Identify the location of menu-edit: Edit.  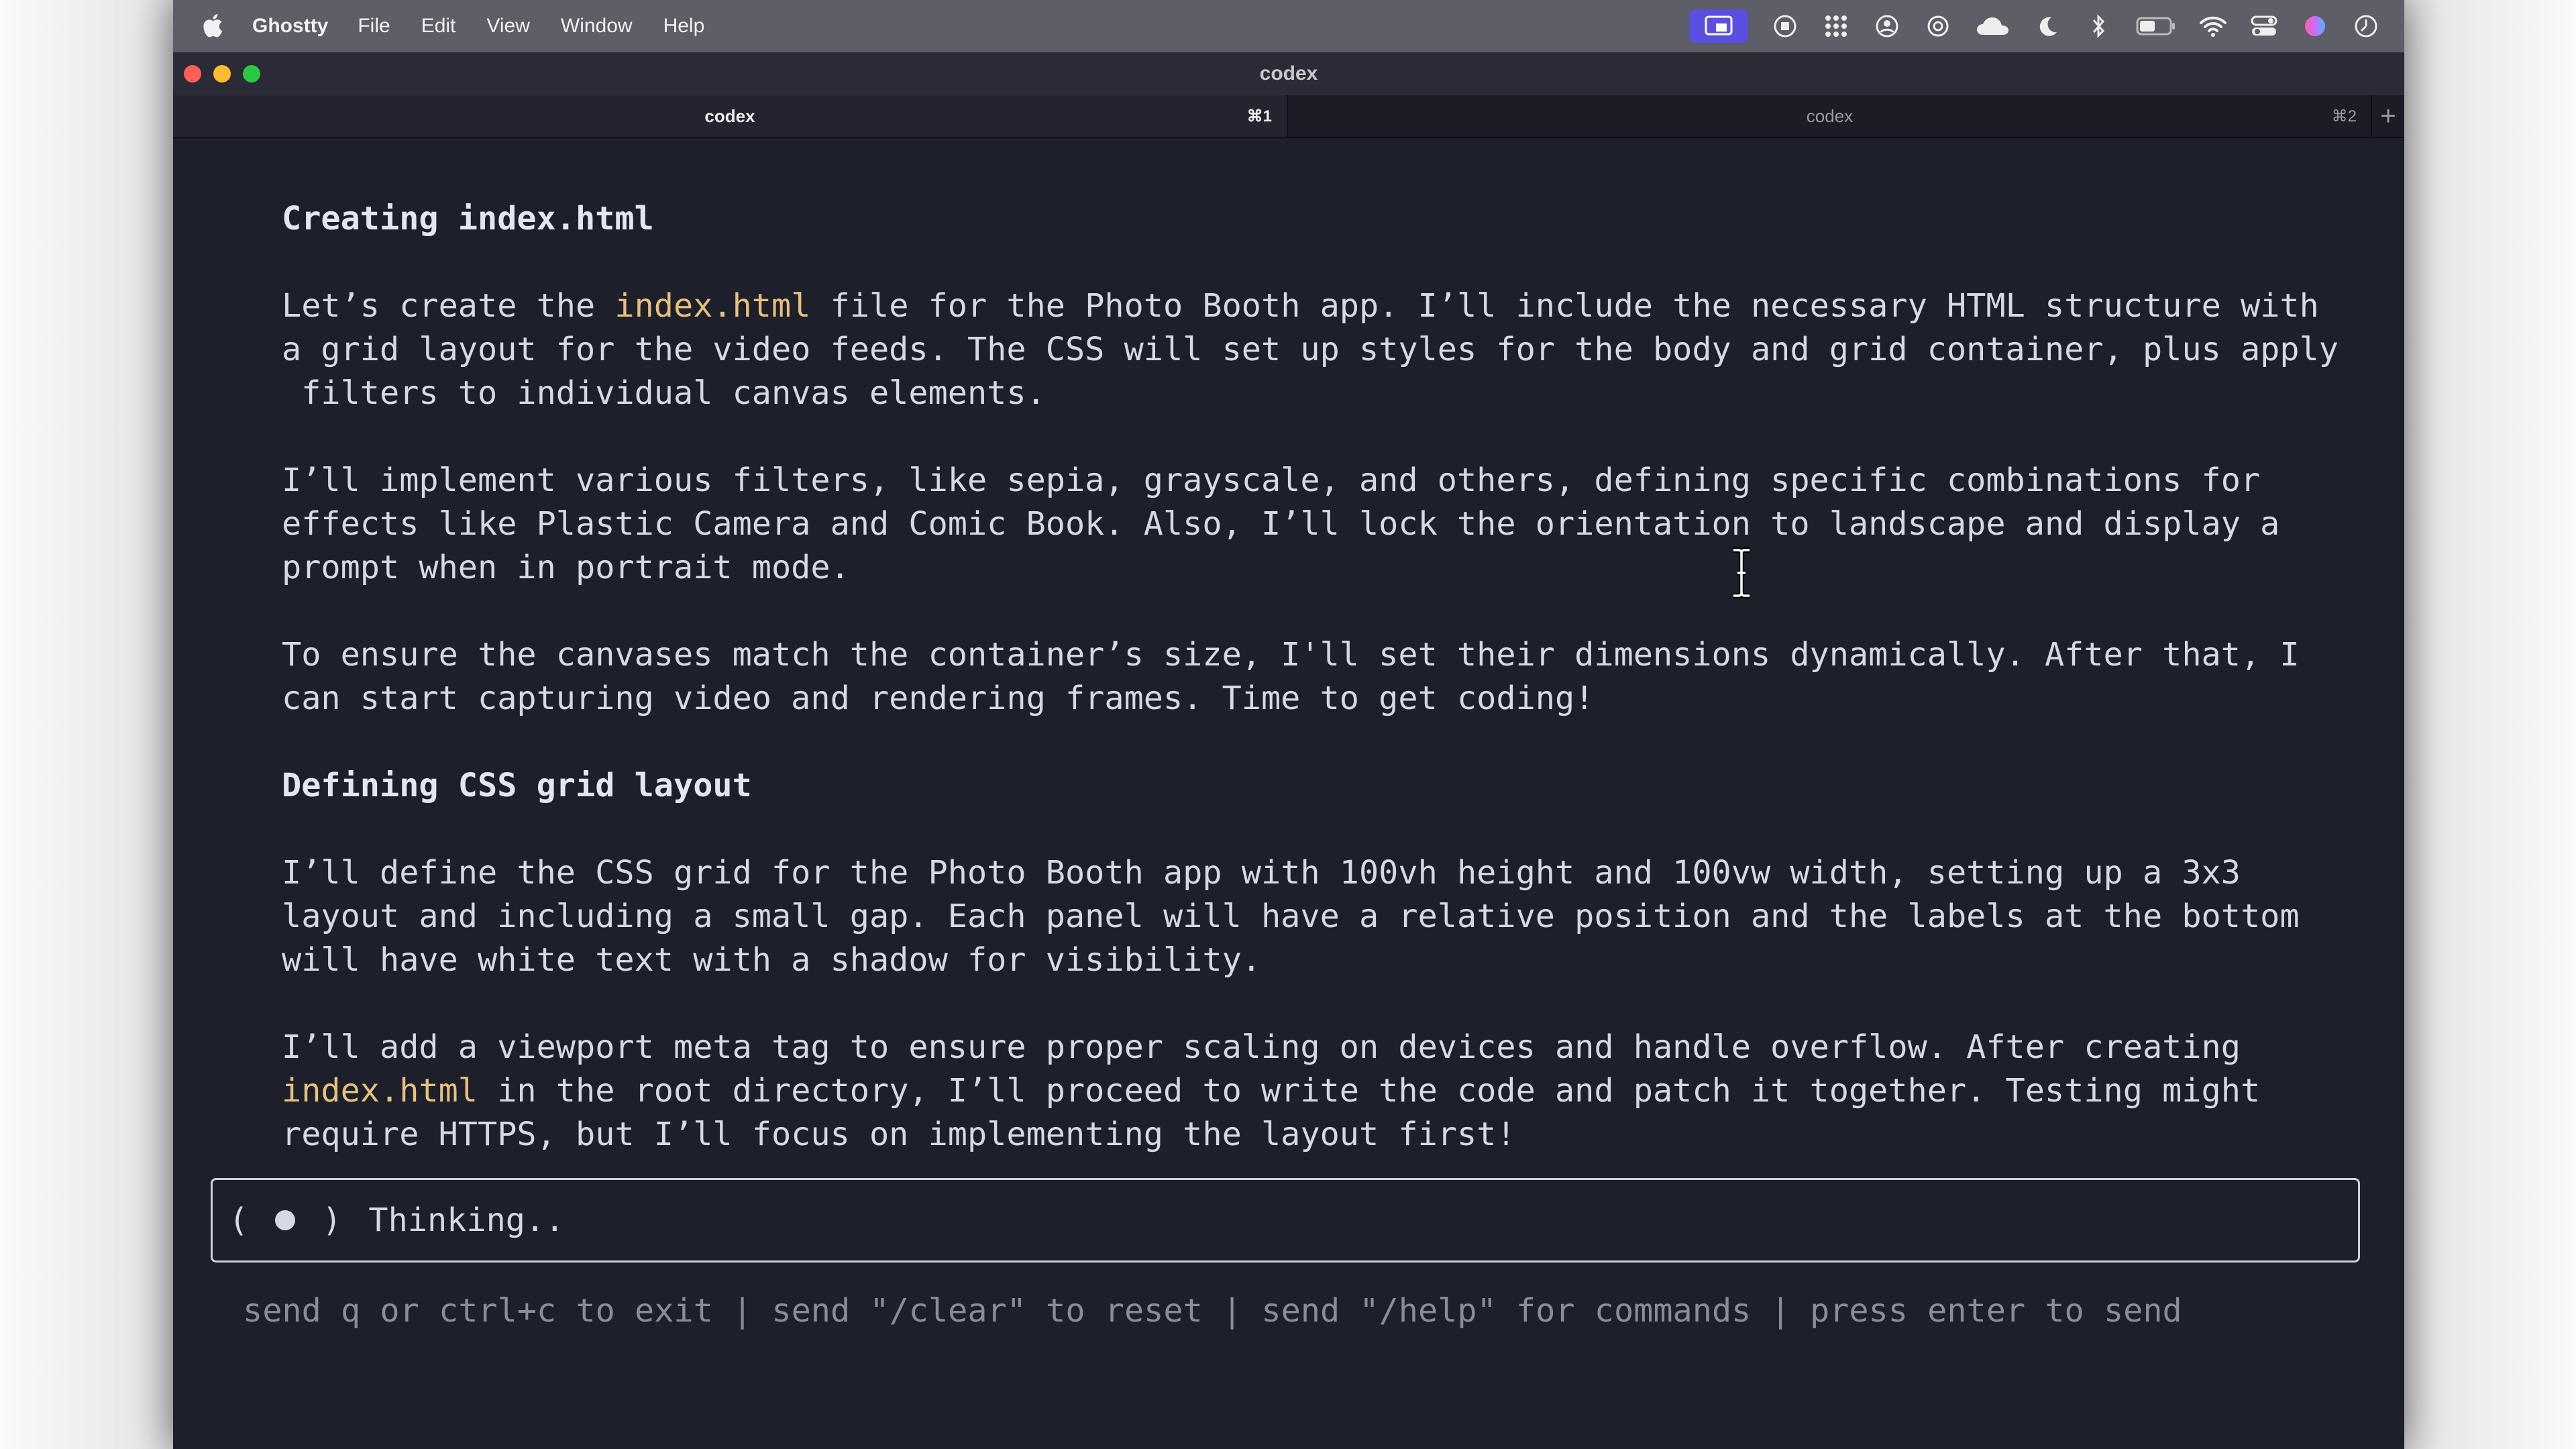
(438, 26).